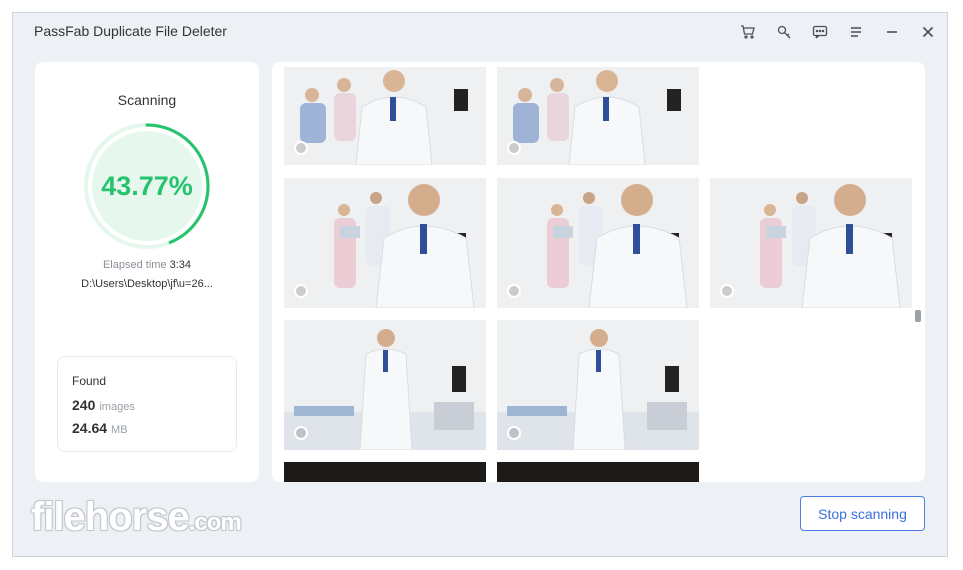 Image resolution: width=963 pixels, height=570 pixels. What do you see at coordinates (90, 428) in the screenshot?
I see `found-size-value: 24.64` at bounding box center [90, 428].